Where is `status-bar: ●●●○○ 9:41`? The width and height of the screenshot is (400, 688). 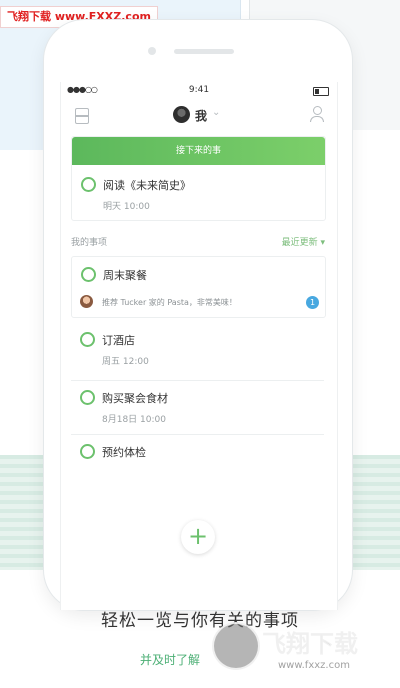
status-bar: ●●●○○ 9:41 is located at coordinates (199, 91).